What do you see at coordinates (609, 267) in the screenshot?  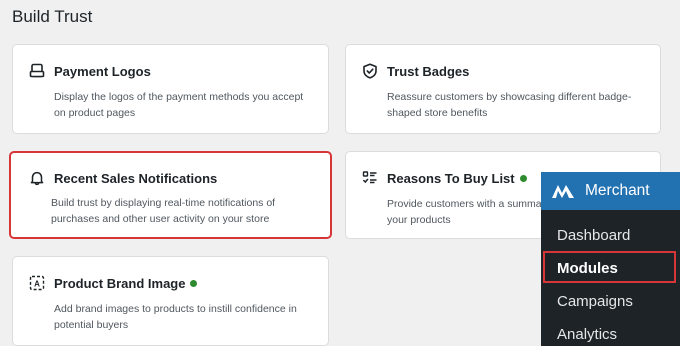 I see `modules-highlight-box` at bounding box center [609, 267].